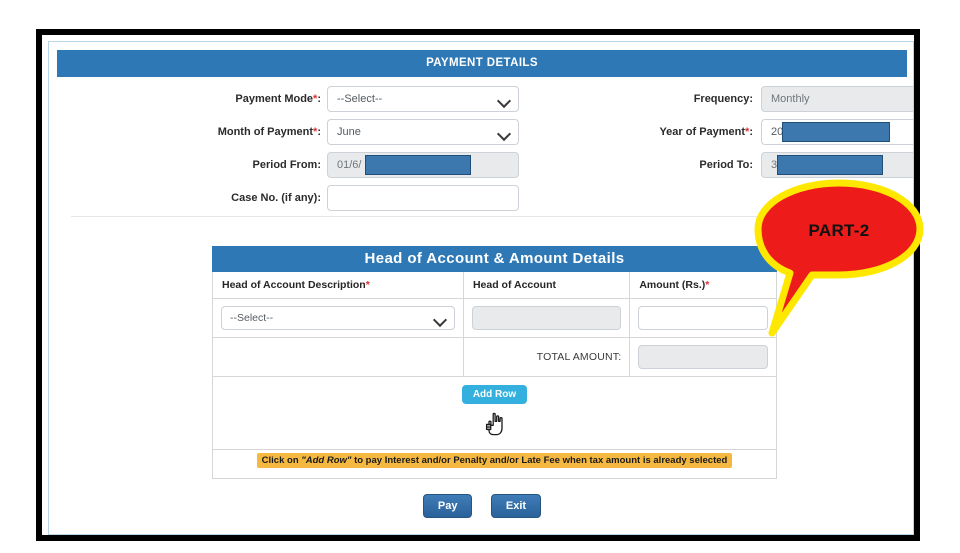 This screenshot has height=553, width=960. I want to click on column-header-description: Head of Account Description*, so click(338, 285).